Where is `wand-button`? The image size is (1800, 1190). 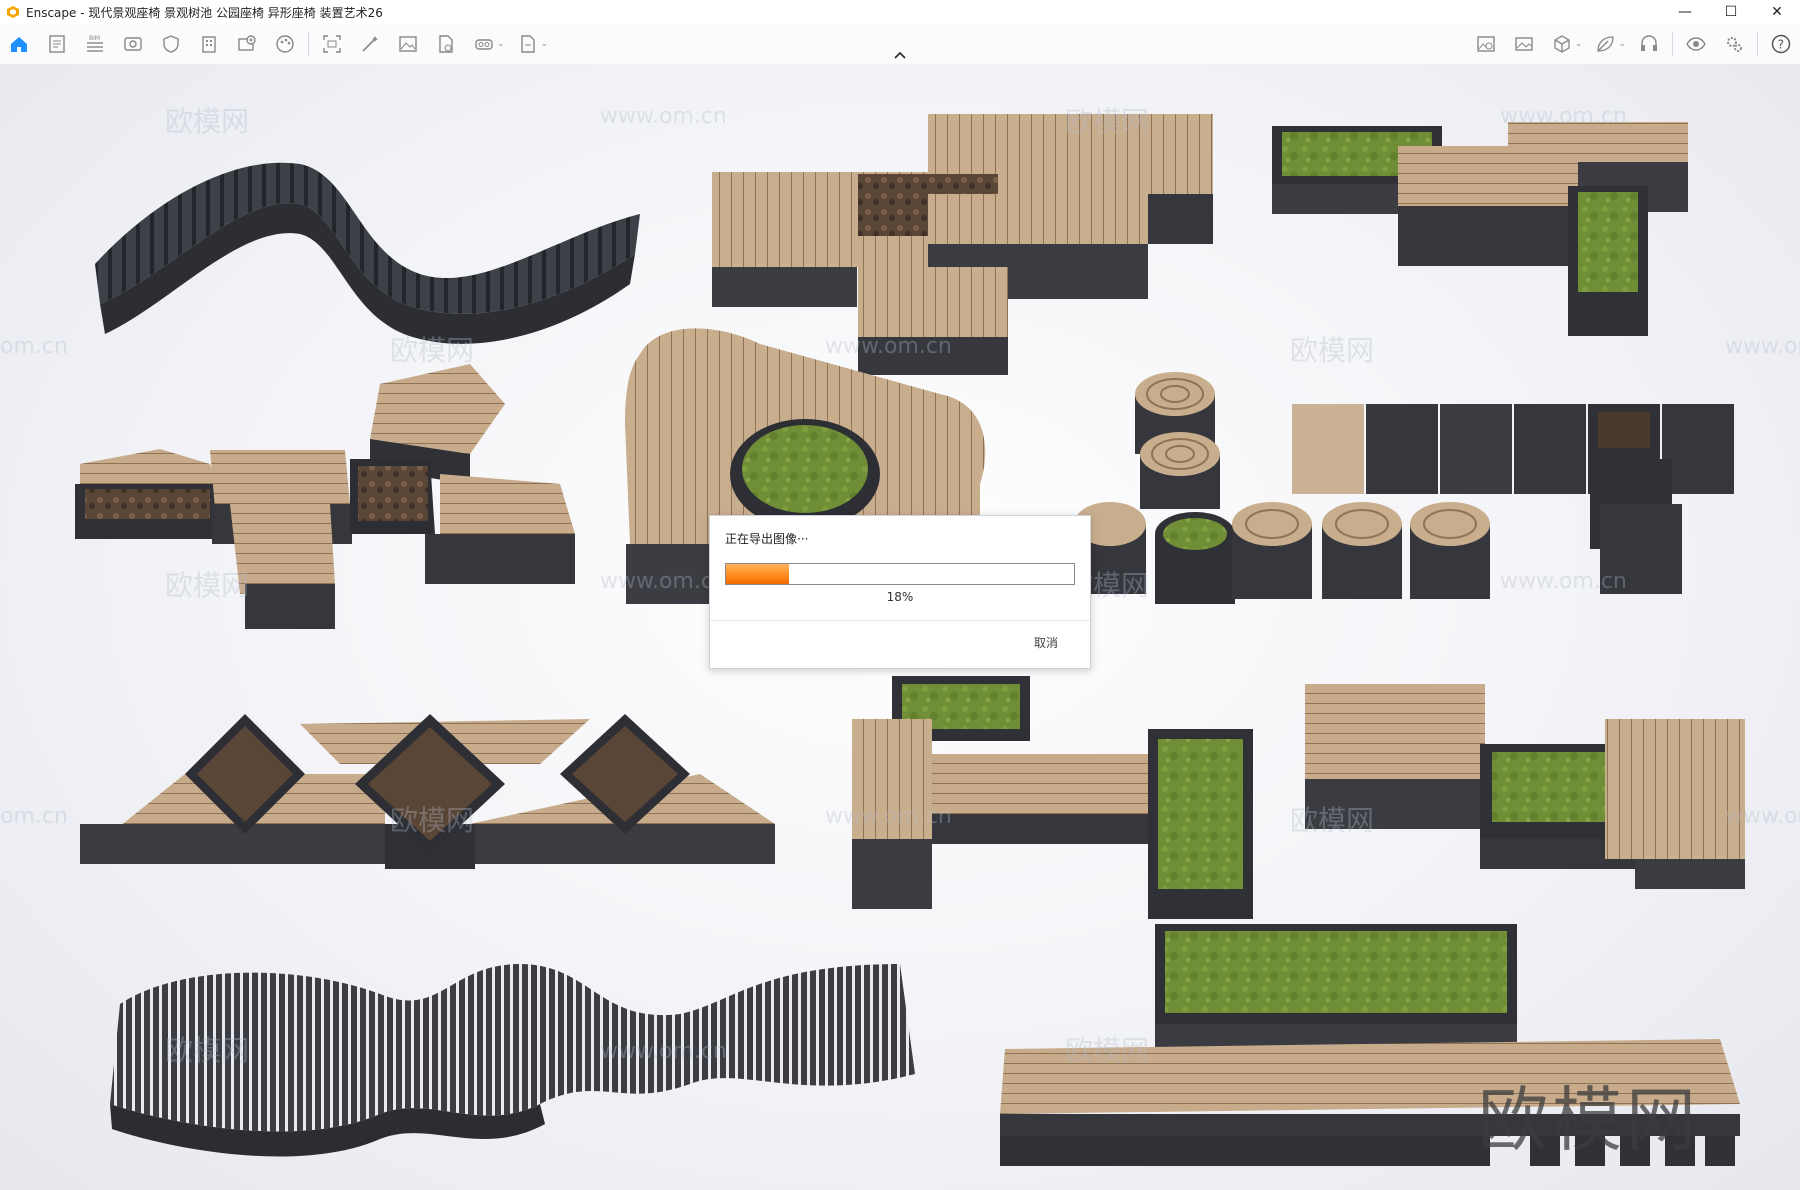 wand-button is located at coordinates (370, 44).